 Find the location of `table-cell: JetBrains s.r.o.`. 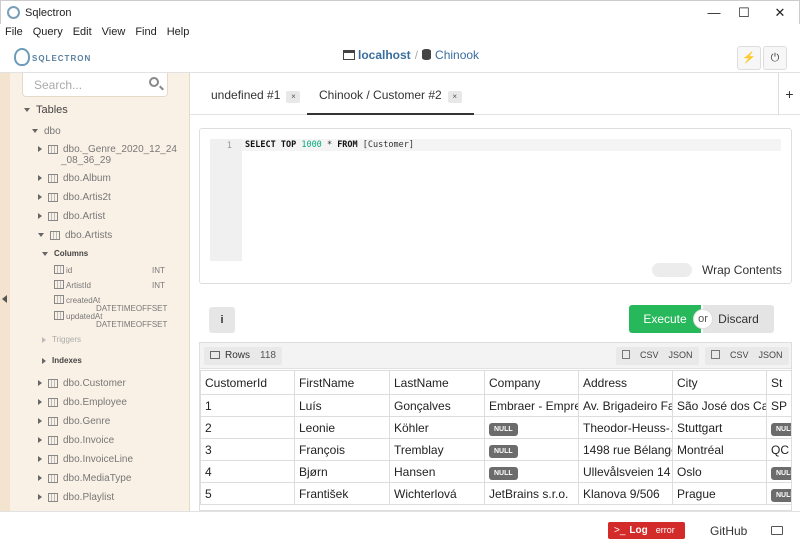

table-cell: JetBrains s.r.o. is located at coordinates (531, 493).